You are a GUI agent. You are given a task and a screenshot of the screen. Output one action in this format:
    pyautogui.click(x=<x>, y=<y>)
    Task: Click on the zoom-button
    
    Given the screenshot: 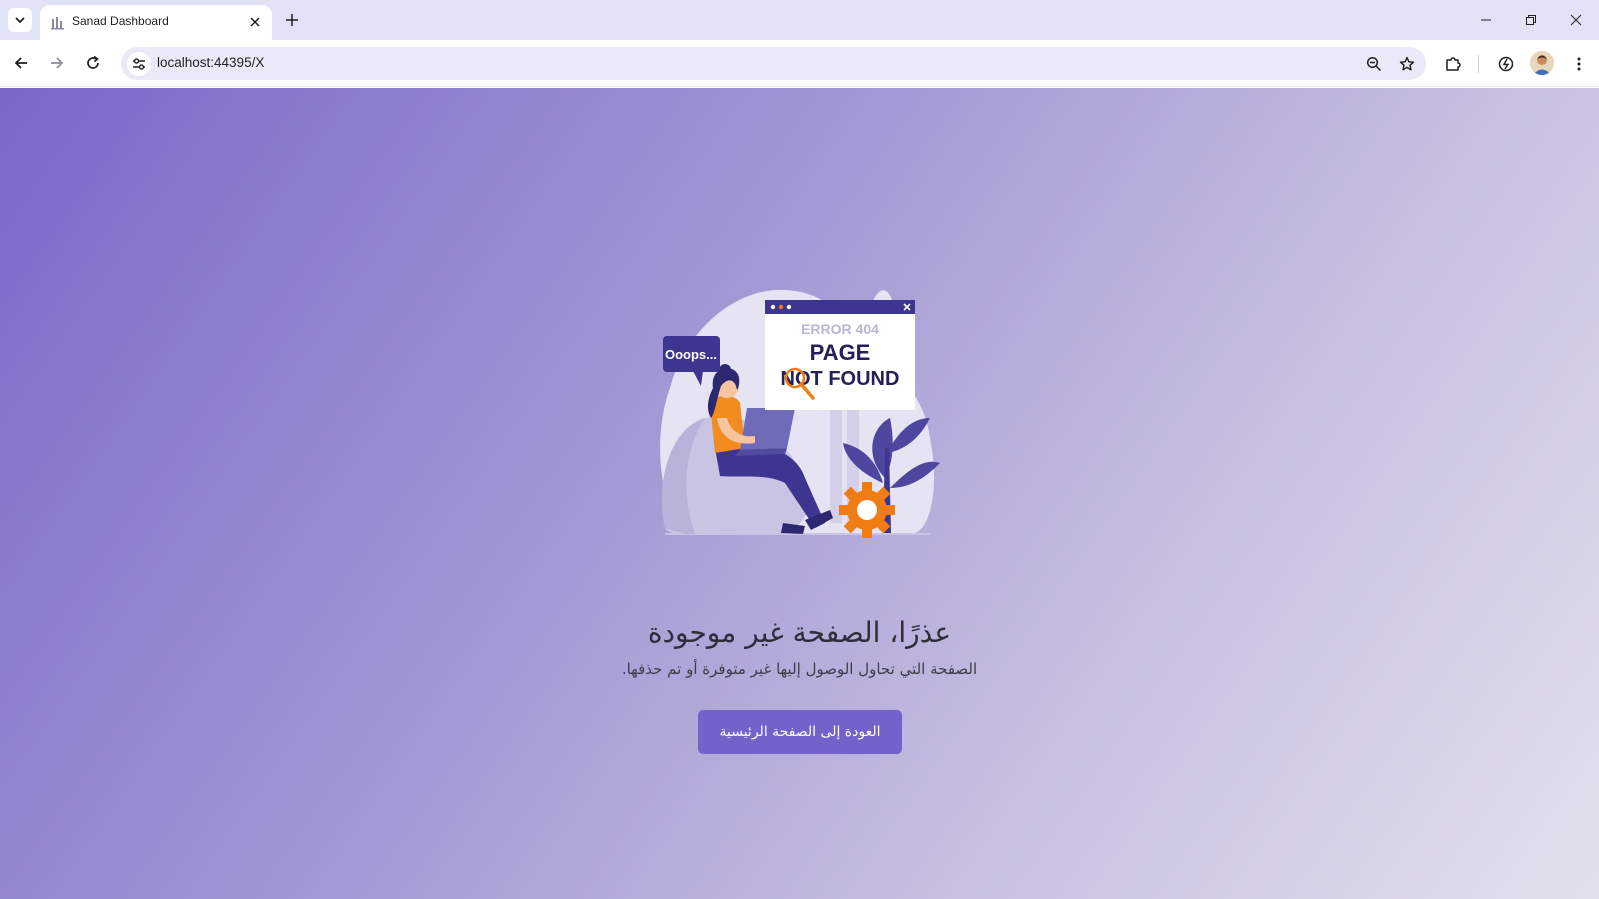 What is the action you would take?
    pyautogui.click(x=1374, y=64)
    